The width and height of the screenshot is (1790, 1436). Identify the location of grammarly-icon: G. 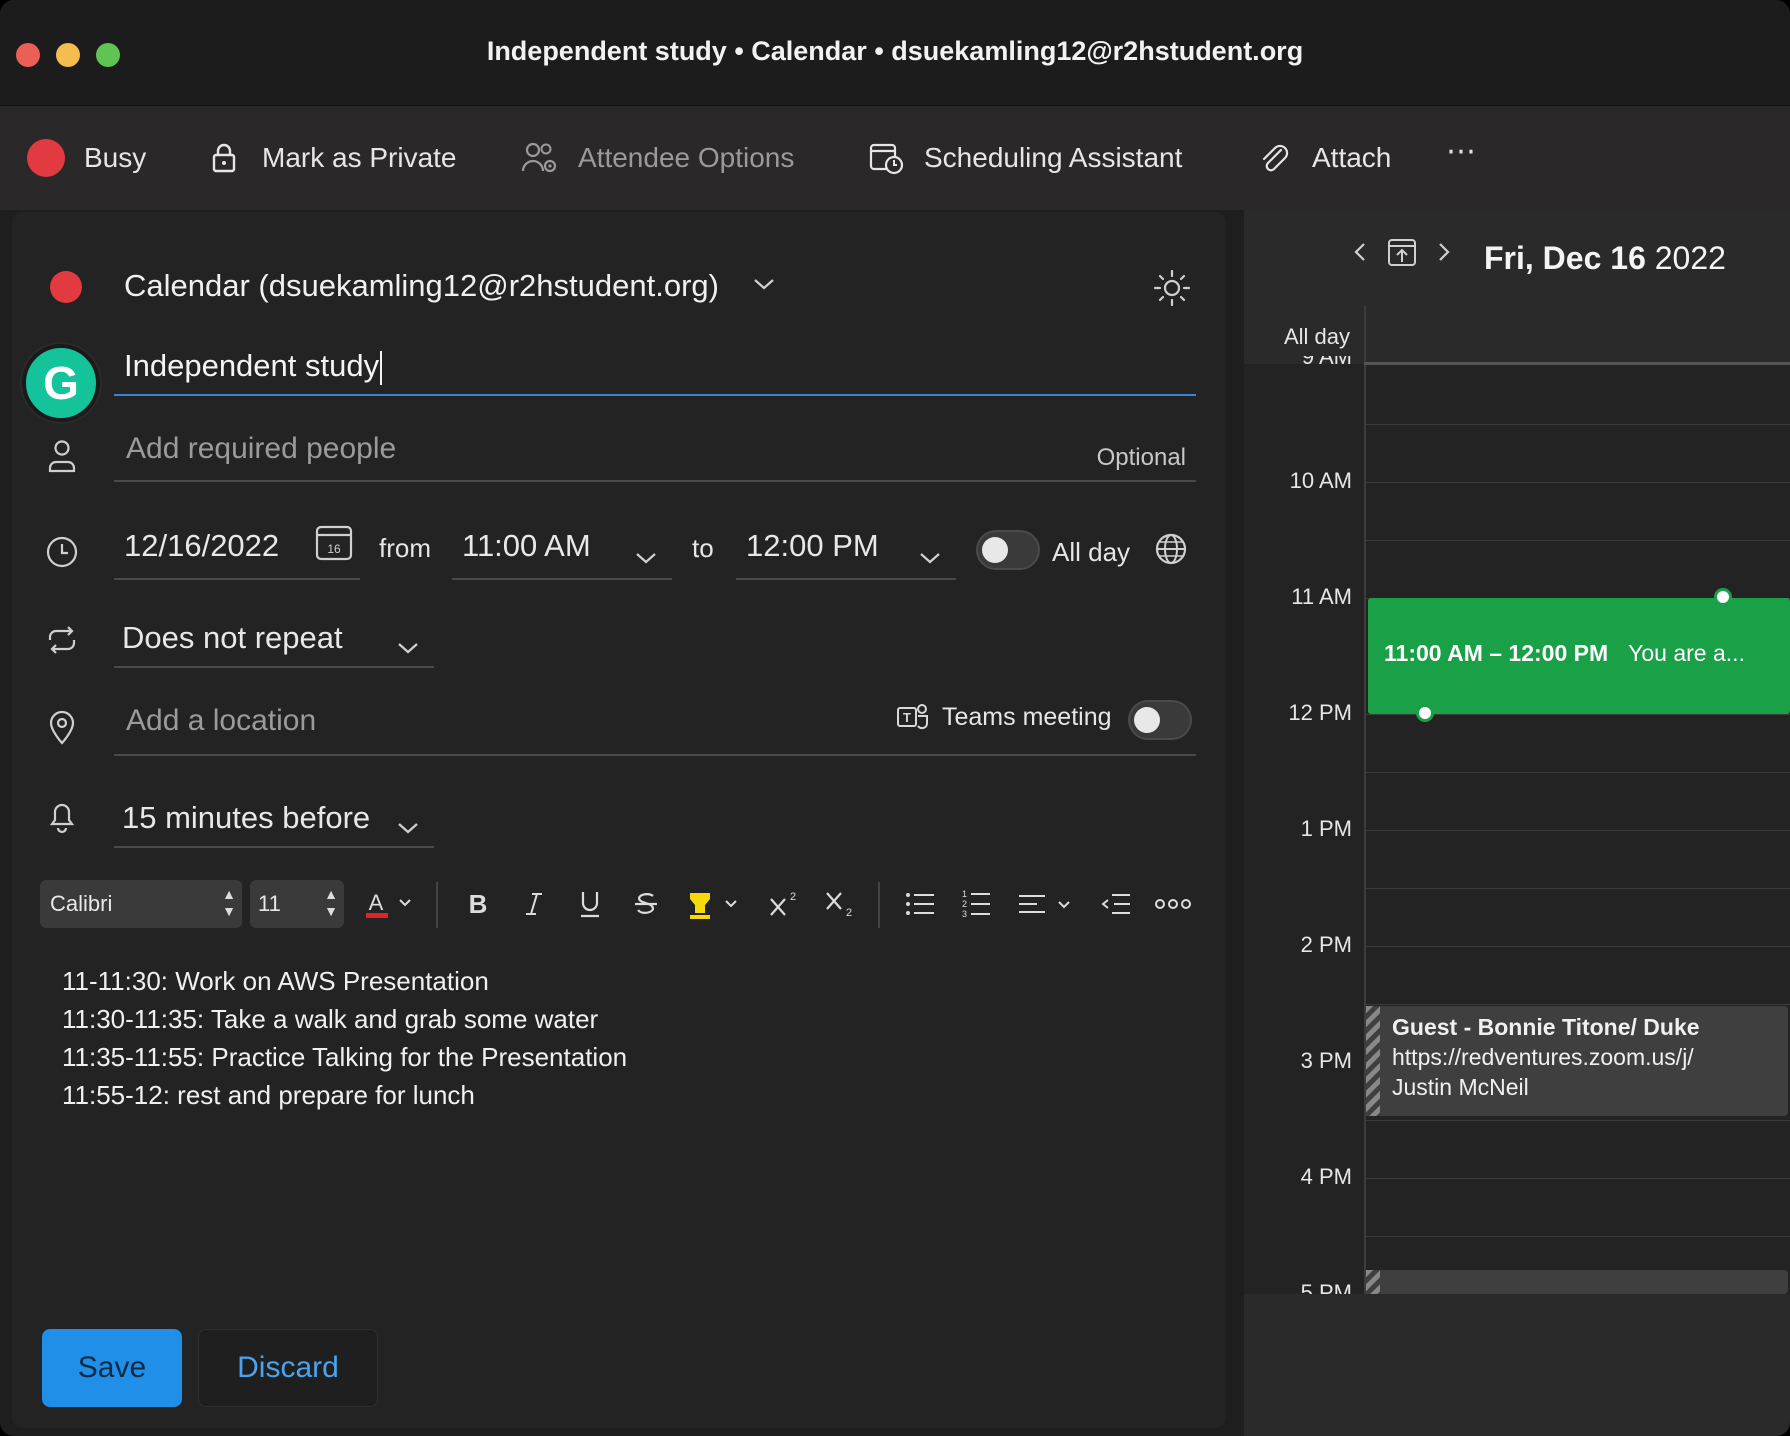
(61, 383).